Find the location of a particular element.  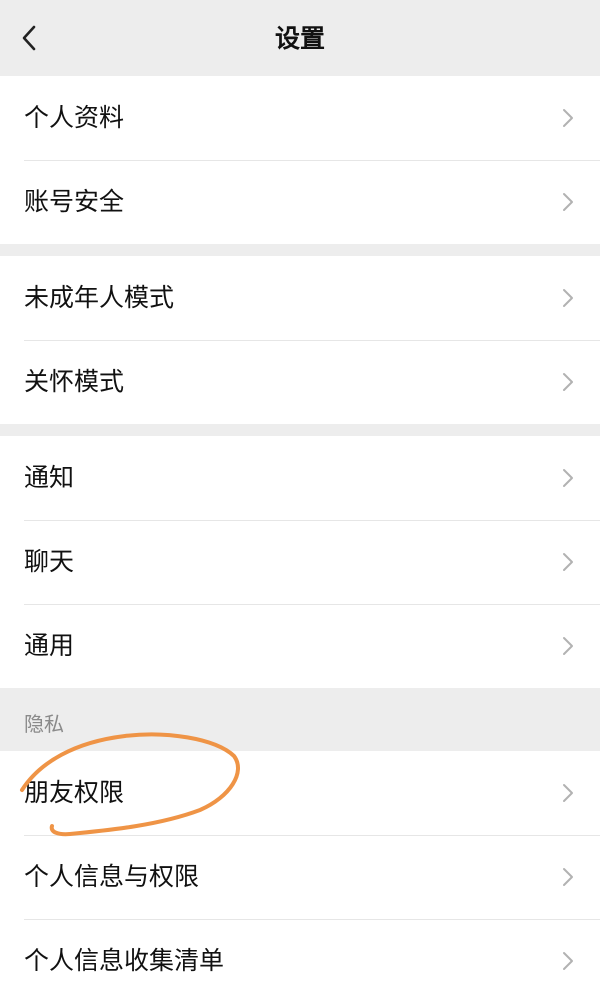

settings-item-friend-permissions: 朋友权限 is located at coordinates (300, 793).